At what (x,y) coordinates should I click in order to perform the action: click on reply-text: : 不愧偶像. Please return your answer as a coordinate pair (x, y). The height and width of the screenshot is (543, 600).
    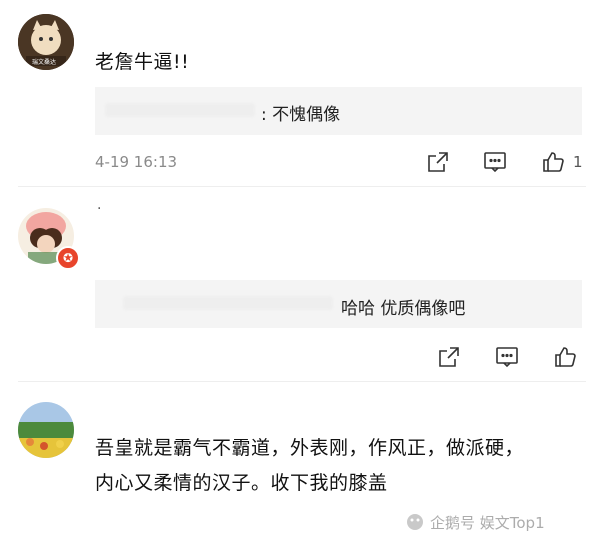
    Looking at the image, I should click on (301, 115).